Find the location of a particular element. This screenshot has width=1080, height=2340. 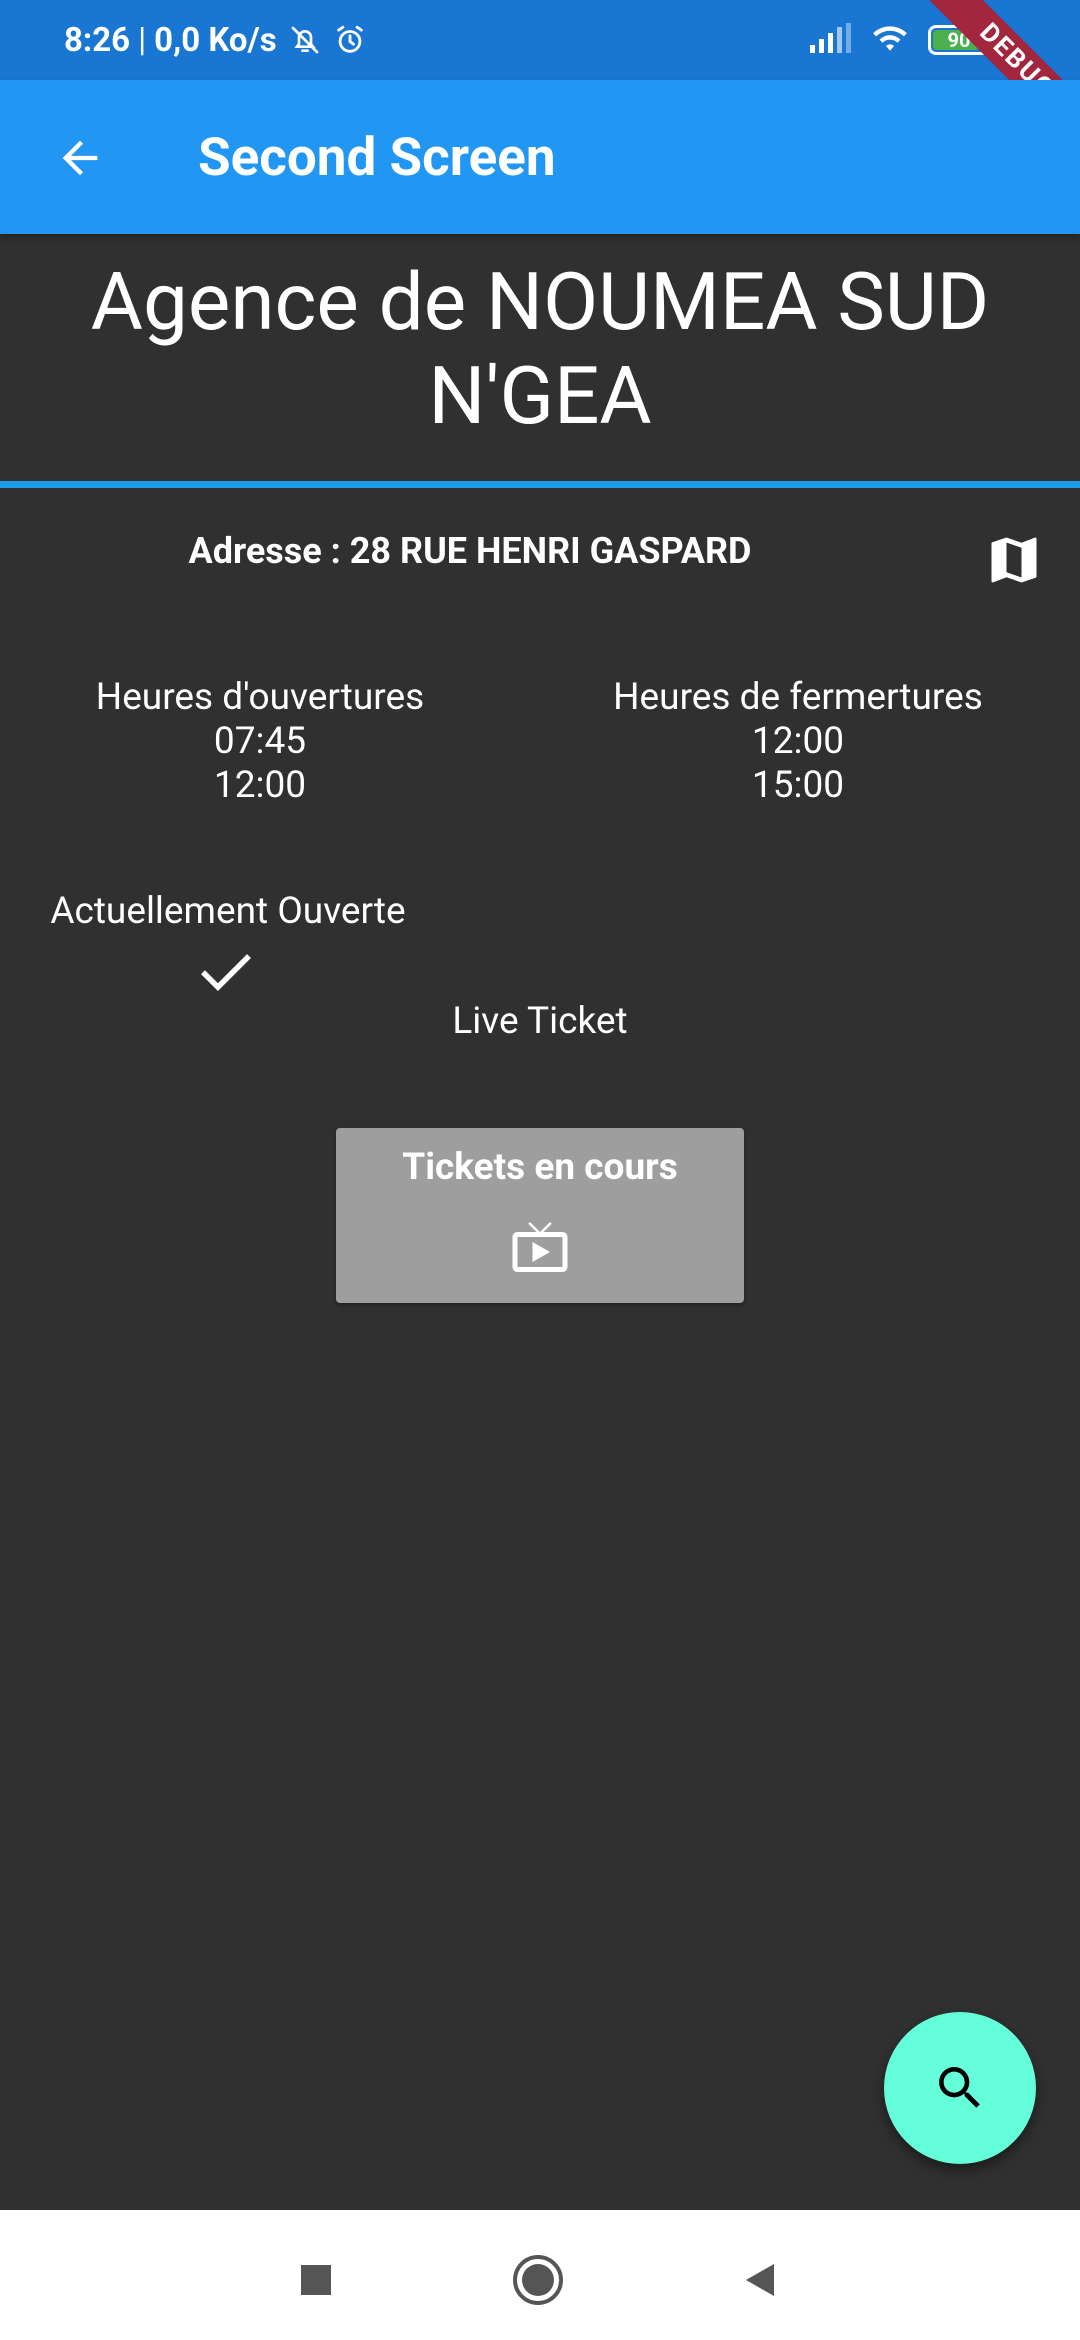

battery-icon: 90 is located at coordinates (961, 40).